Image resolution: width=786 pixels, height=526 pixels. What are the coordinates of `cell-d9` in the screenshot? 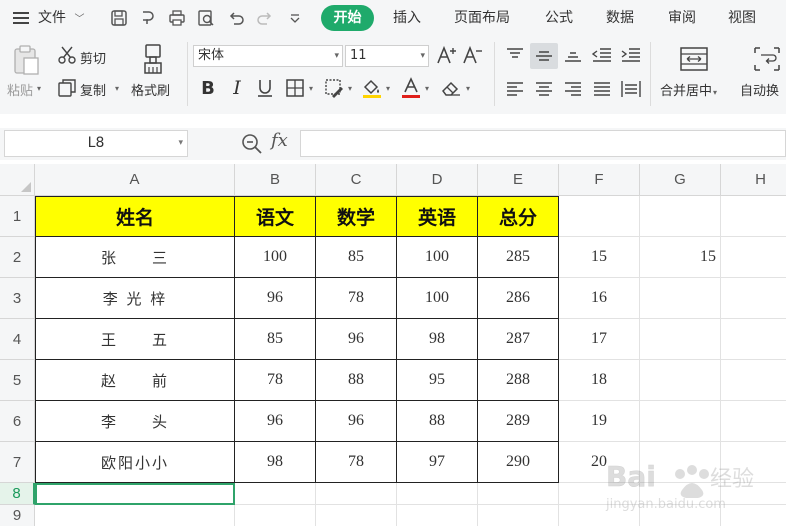 It's located at (437, 515).